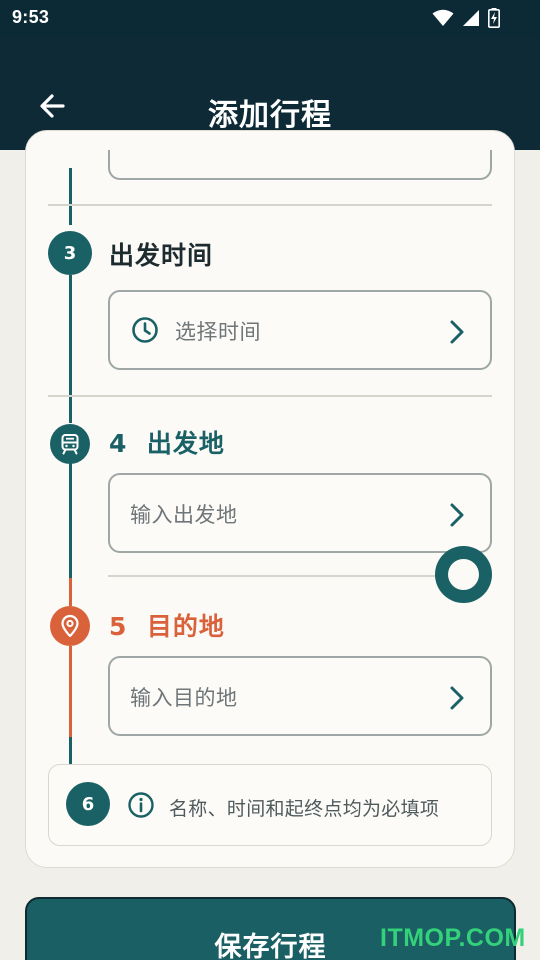 The image size is (540, 960). What do you see at coordinates (218, 332) in the screenshot?
I see `departure-time-placeholder: 选择时间` at bounding box center [218, 332].